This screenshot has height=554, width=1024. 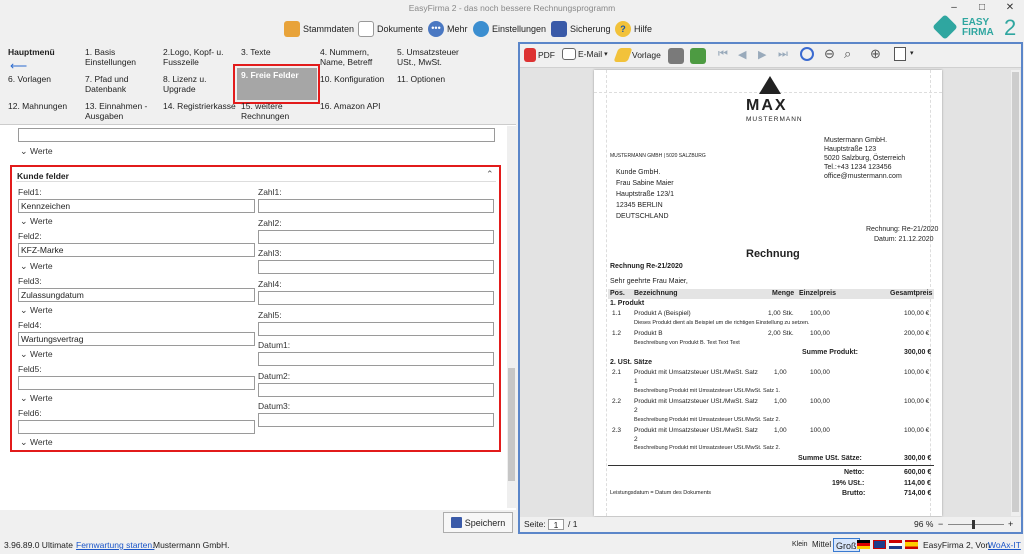 What do you see at coordinates (783, 54) in the screenshot?
I see `last-page-icon: ⏭` at bounding box center [783, 54].